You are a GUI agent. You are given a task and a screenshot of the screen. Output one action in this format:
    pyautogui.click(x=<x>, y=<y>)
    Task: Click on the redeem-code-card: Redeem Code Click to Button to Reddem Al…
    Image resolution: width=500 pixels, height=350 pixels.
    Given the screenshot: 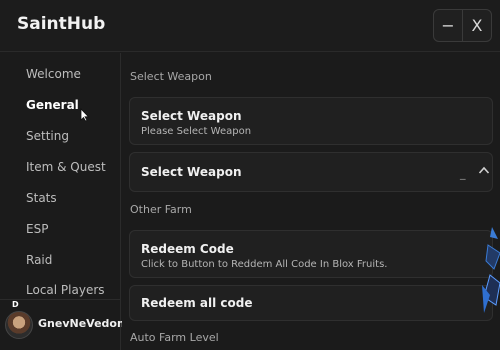 What is the action you would take?
    pyautogui.click(x=311, y=254)
    